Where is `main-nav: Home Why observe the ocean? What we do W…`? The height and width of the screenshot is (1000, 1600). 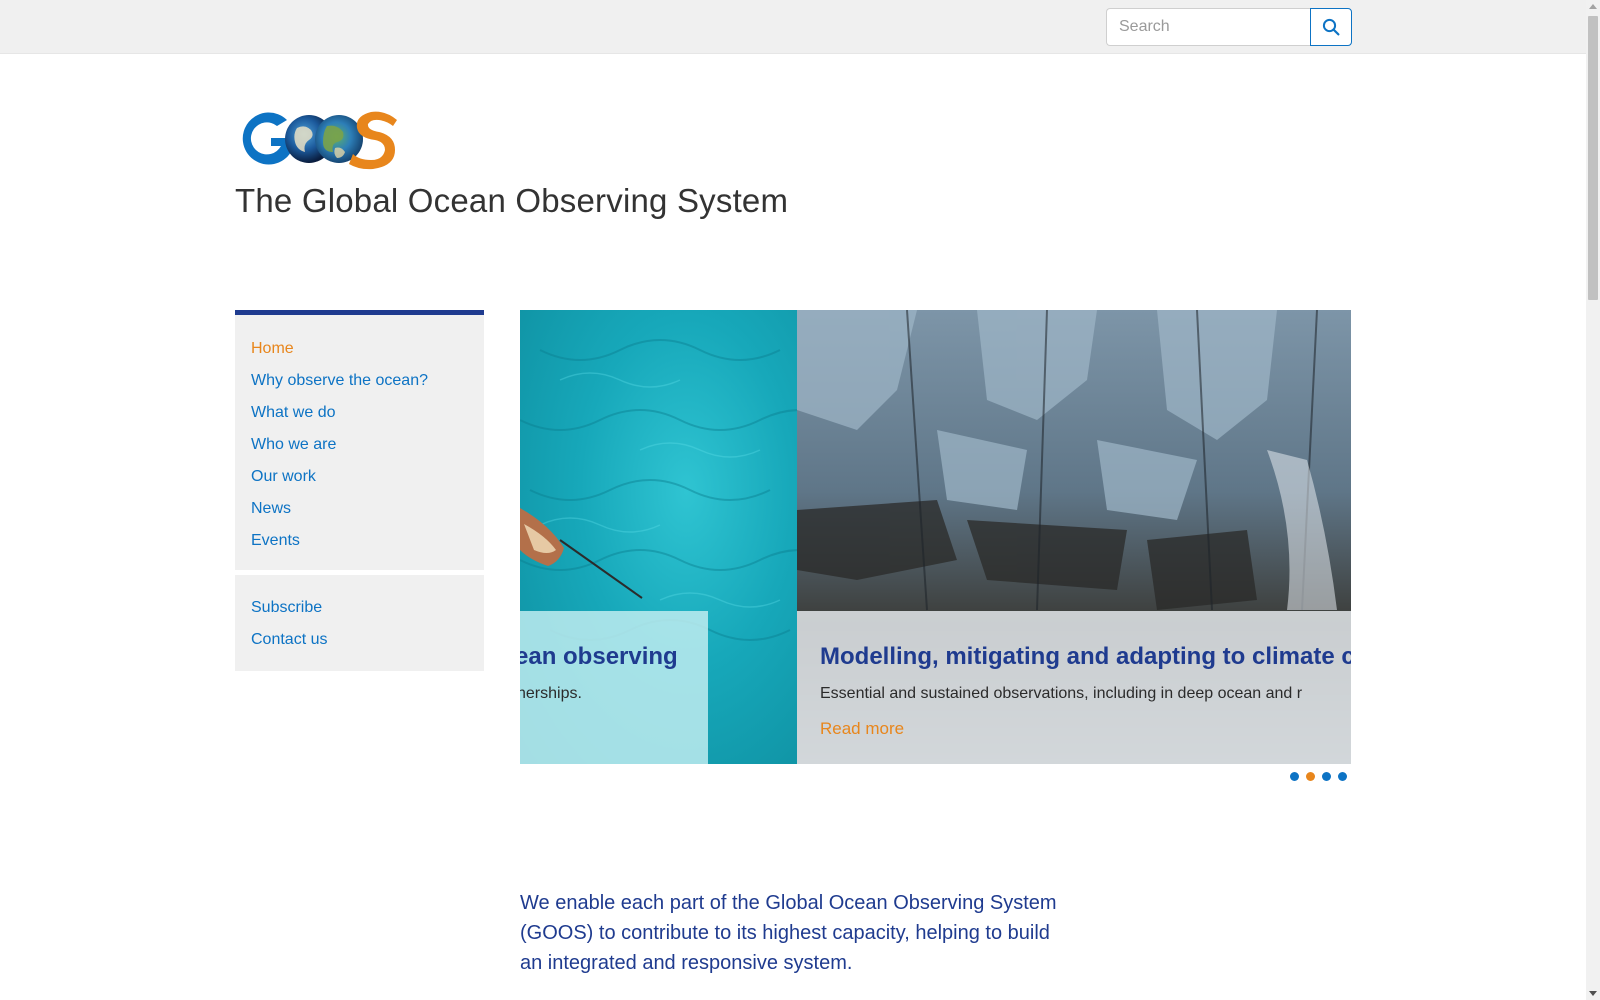 main-nav: Home Why observe the ocean? What we do W… is located at coordinates (359, 440).